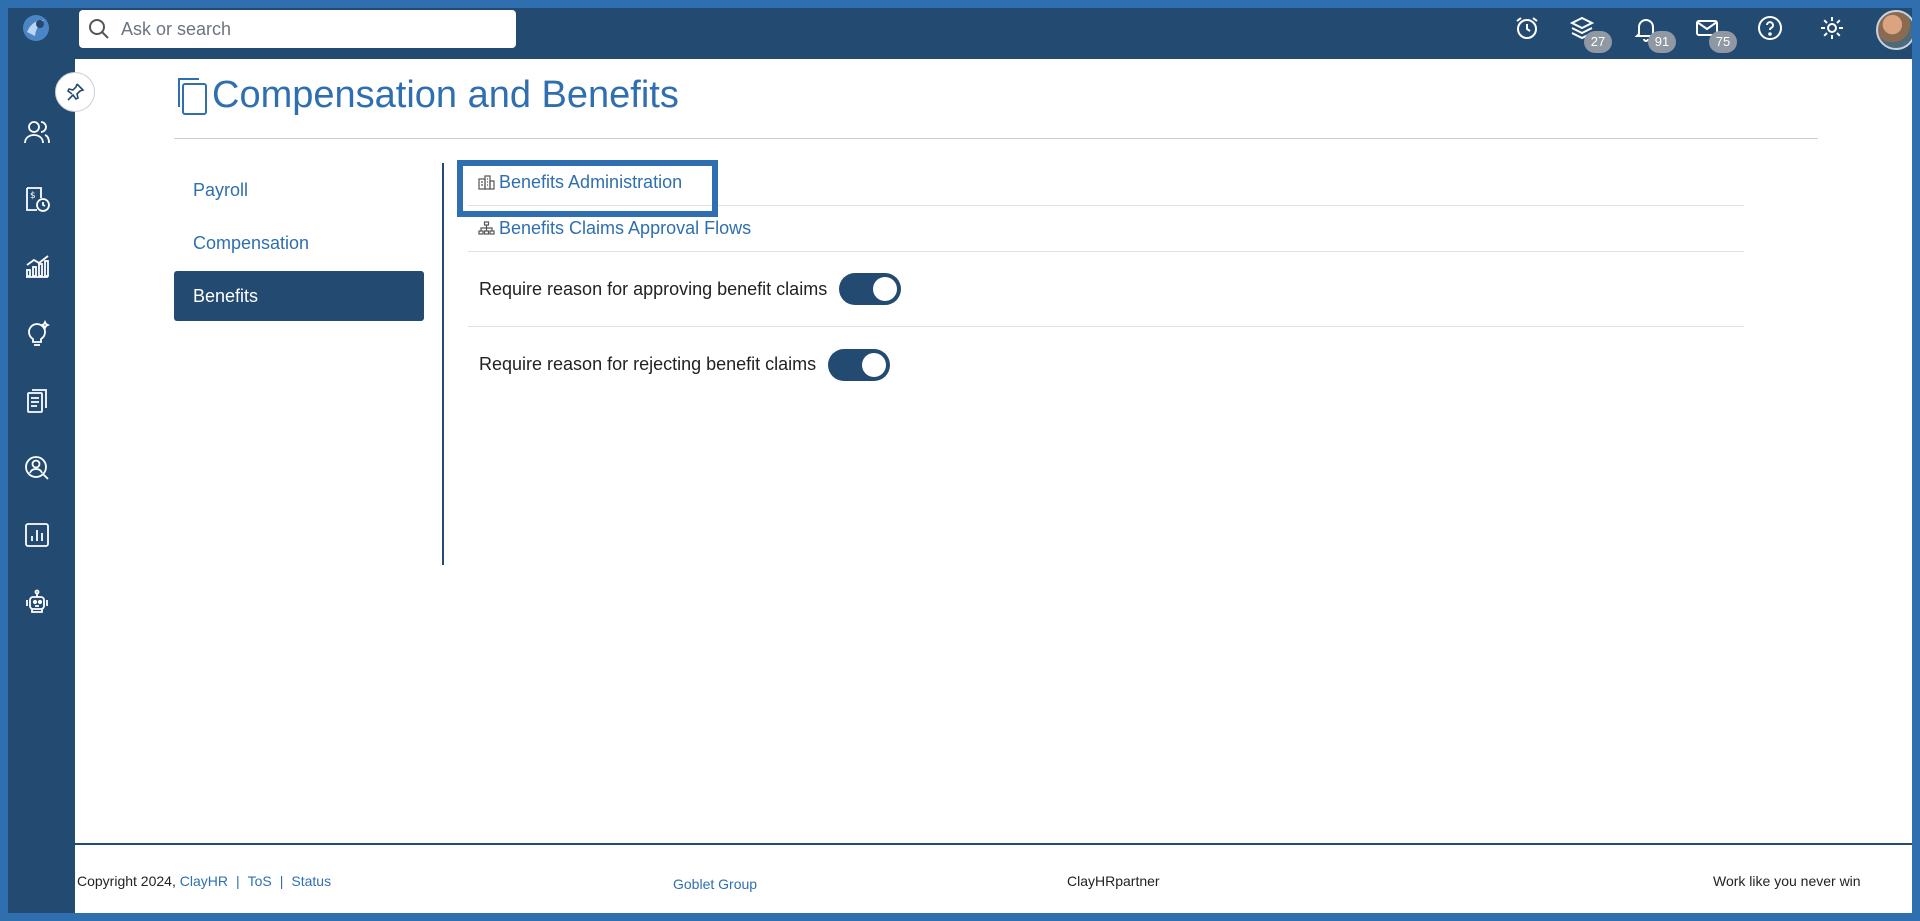 The image size is (1920, 921). Describe the element at coordinates (37, 468) in the screenshot. I see `user-search-icon` at that location.